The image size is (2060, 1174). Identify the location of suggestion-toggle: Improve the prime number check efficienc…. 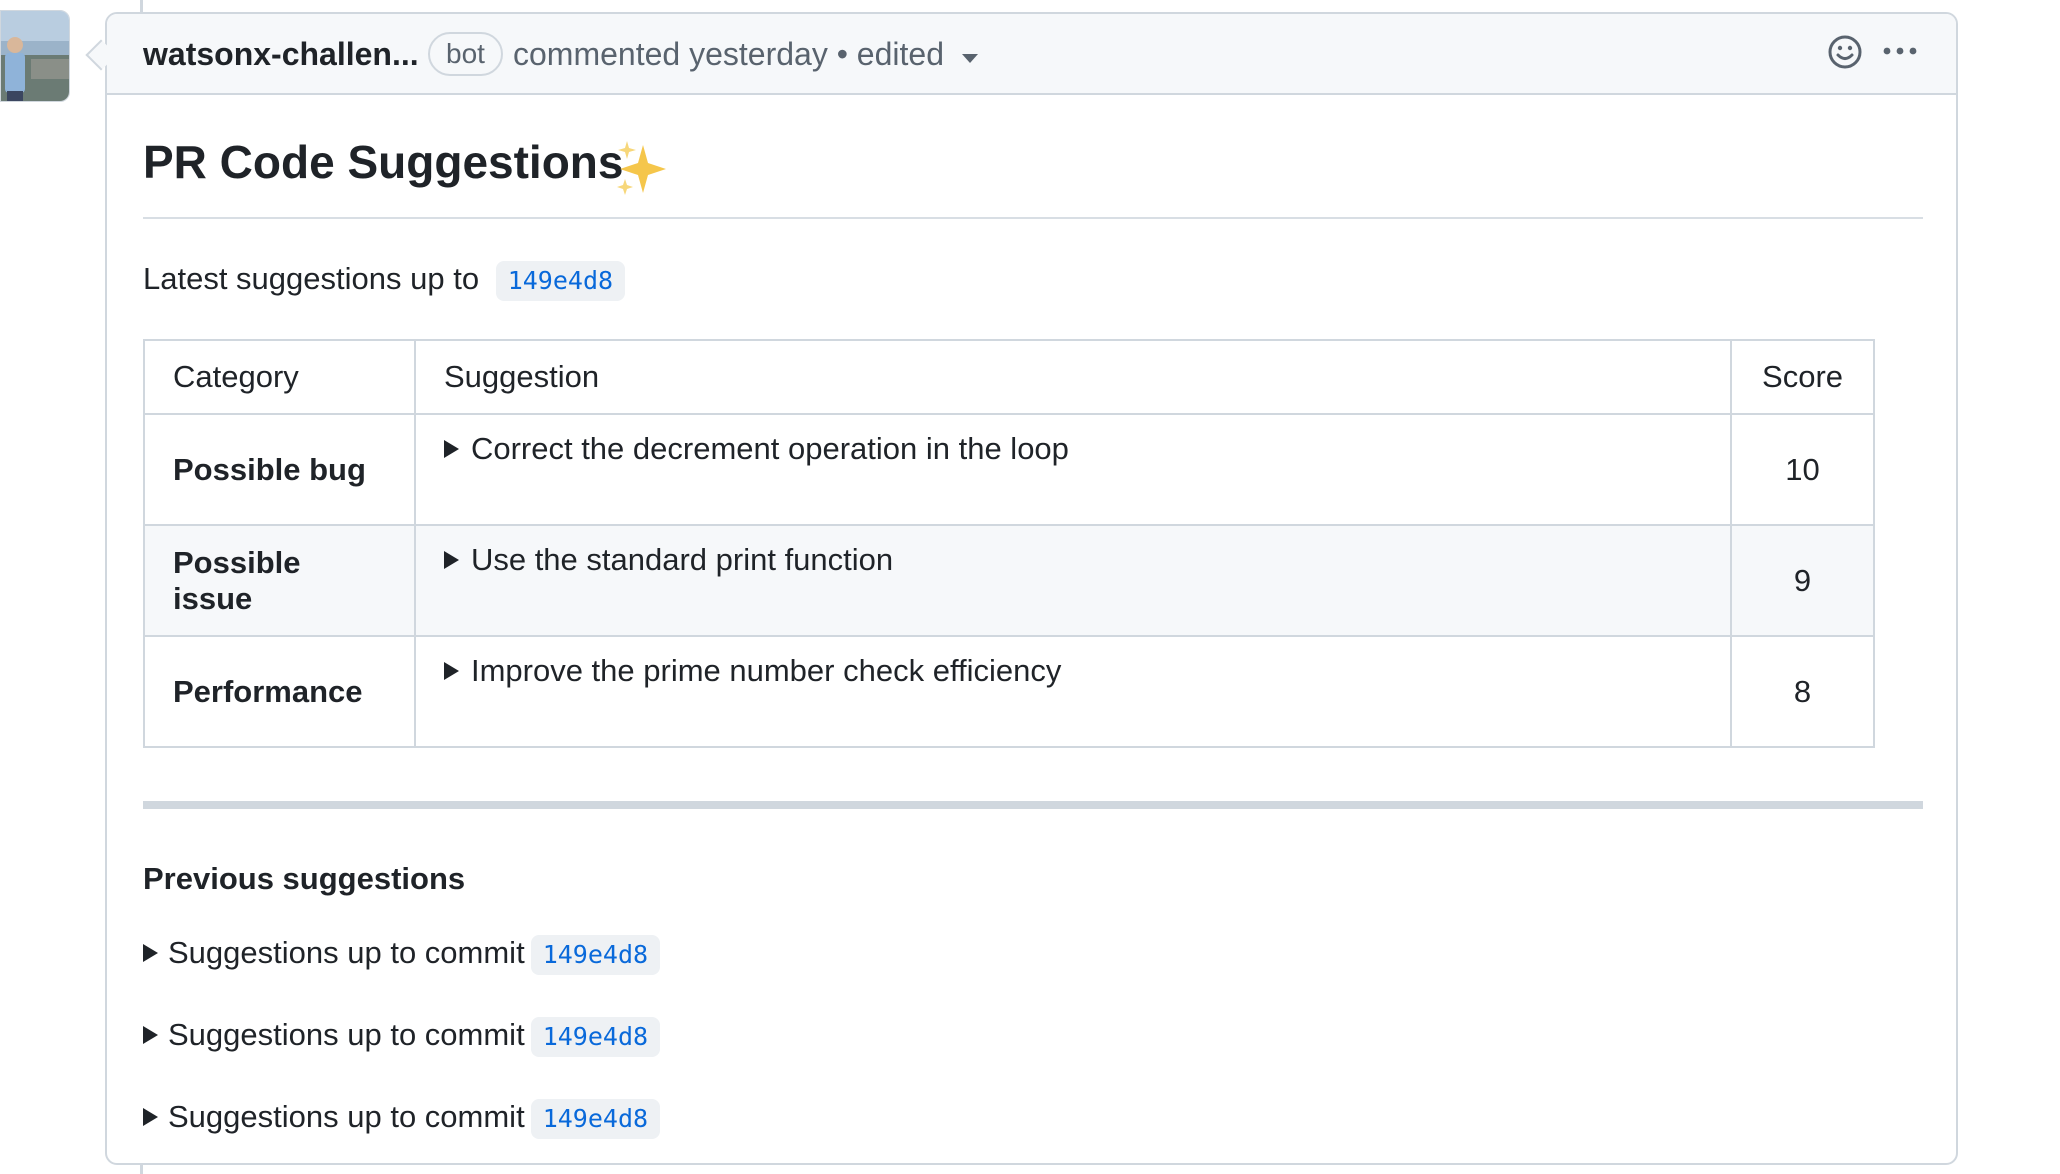
(1073, 691).